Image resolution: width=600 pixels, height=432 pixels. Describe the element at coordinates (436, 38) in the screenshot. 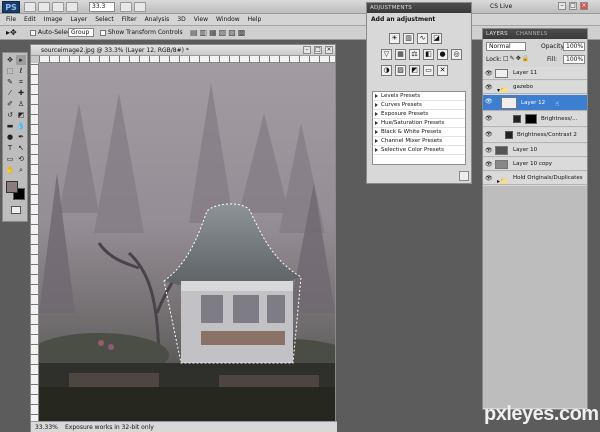

I see `exposure-icon: ◪` at that location.